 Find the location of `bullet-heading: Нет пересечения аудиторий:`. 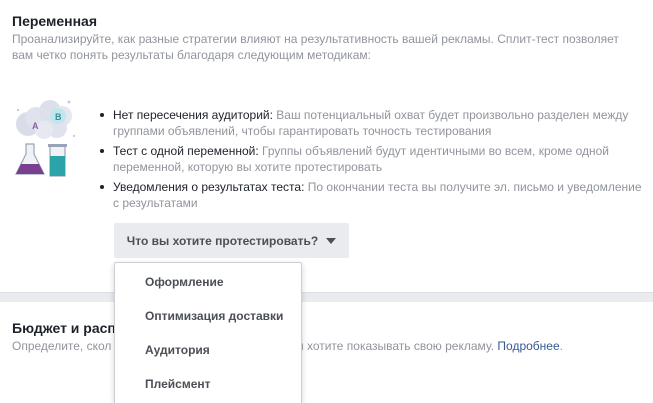

bullet-heading: Нет пересечения аудиторий: is located at coordinates (193, 115).